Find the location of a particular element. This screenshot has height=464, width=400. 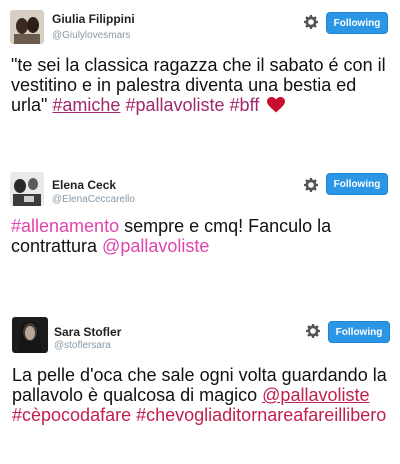

user-name: Sara Stofler is located at coordinates (87, 332).